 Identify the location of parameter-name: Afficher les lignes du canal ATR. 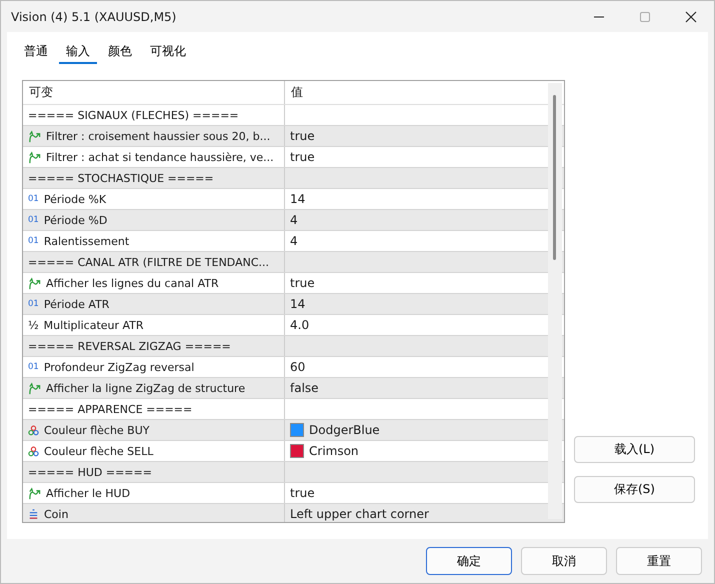
(132, 283).